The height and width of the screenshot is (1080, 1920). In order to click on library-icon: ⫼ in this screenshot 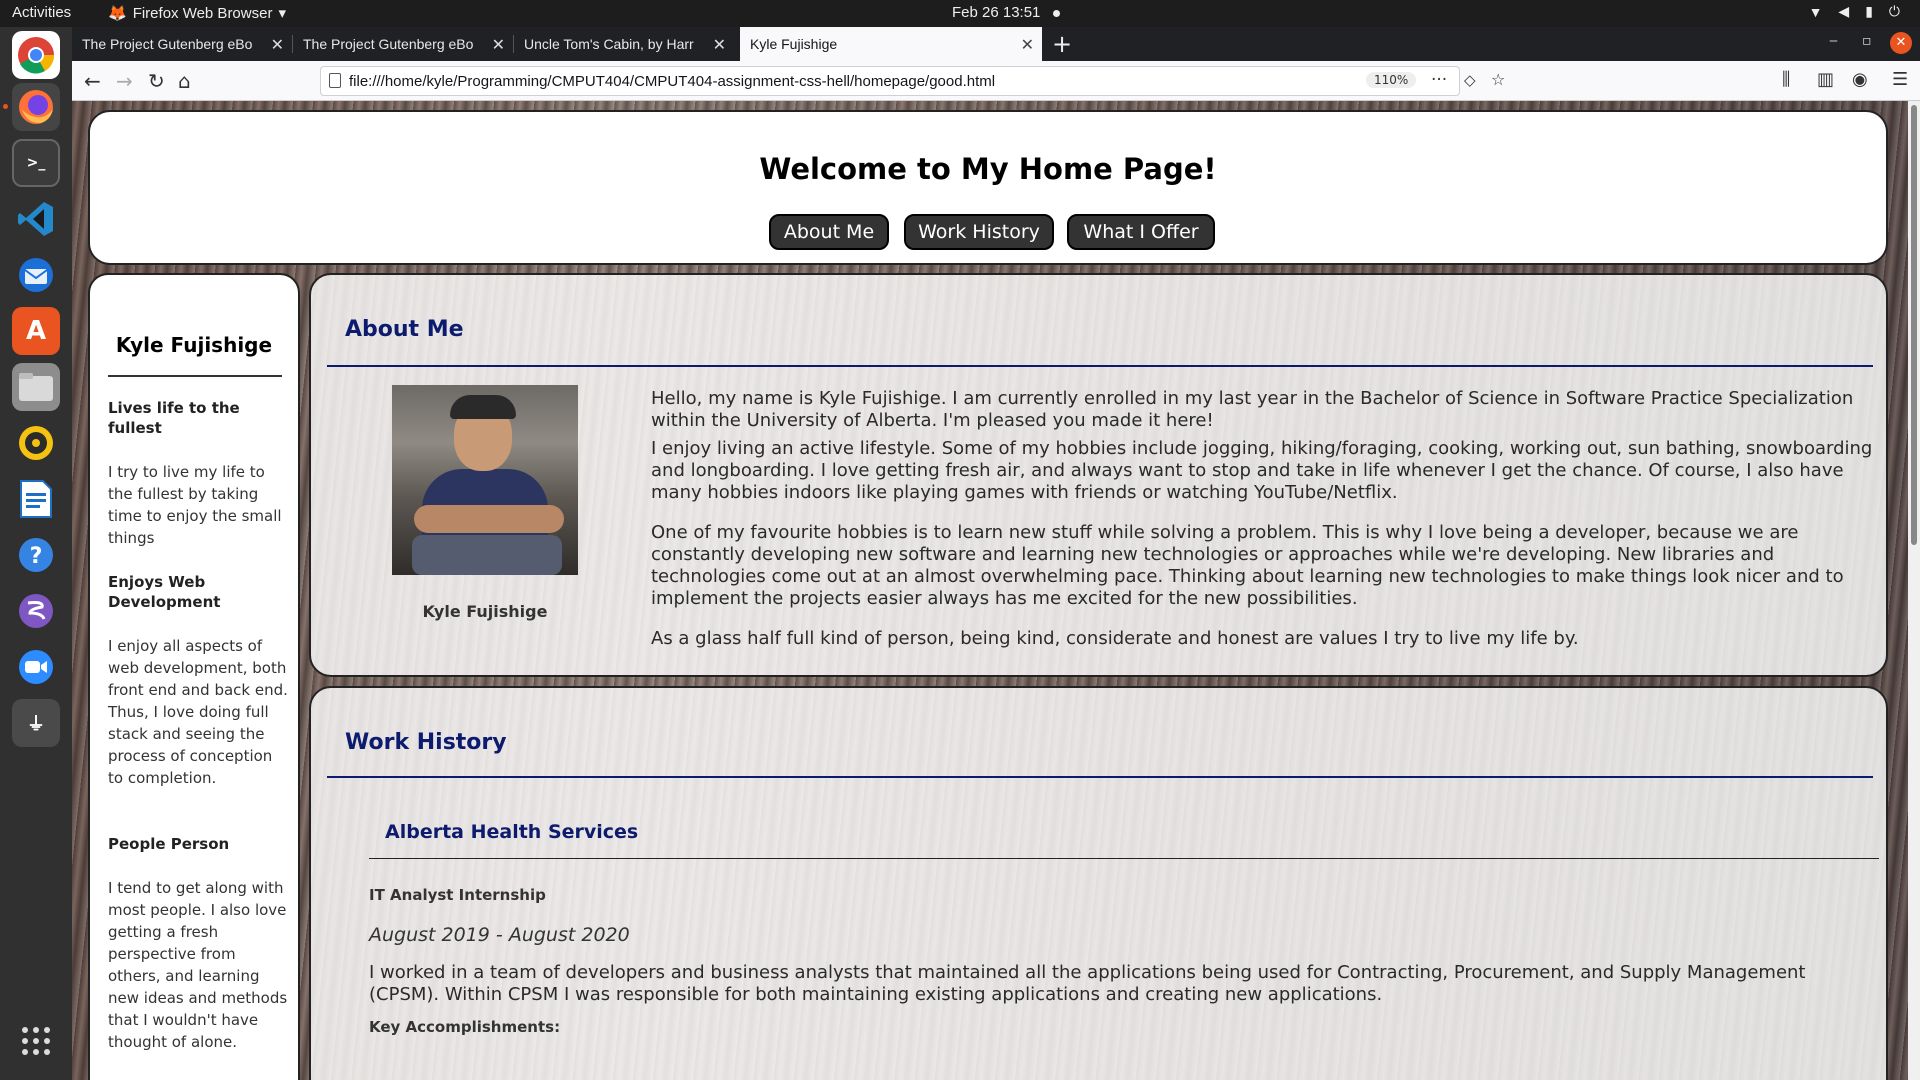, I will do `click(1786, 79)`.